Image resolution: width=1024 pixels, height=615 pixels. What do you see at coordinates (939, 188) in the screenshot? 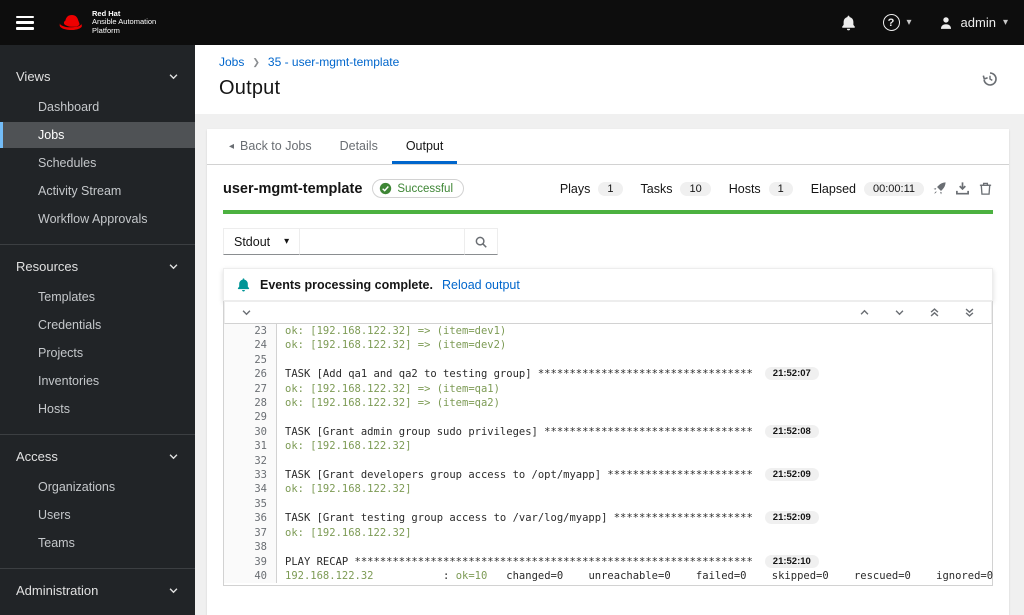
I see `relaunch-button` at bounding box center [939, 188].